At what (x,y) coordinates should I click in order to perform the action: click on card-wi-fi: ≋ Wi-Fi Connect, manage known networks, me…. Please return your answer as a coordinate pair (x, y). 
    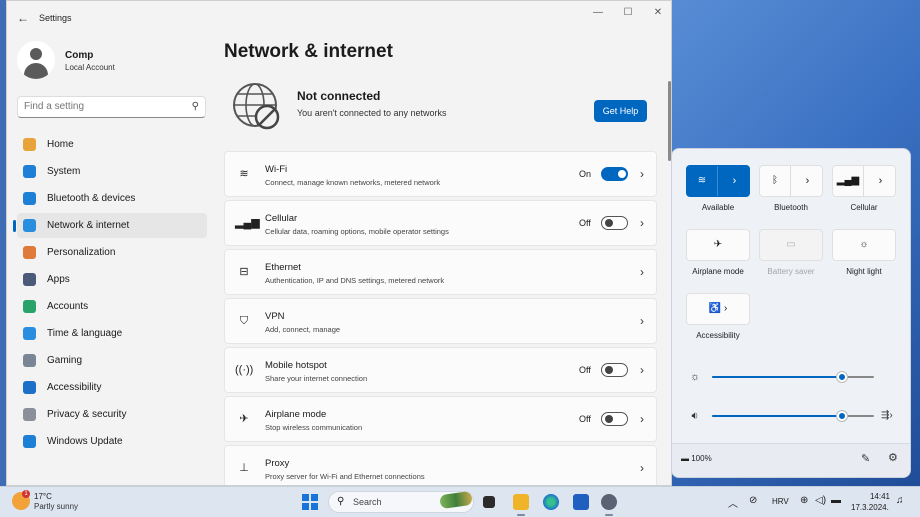
    Looking at the image, I should click on (440, 174).